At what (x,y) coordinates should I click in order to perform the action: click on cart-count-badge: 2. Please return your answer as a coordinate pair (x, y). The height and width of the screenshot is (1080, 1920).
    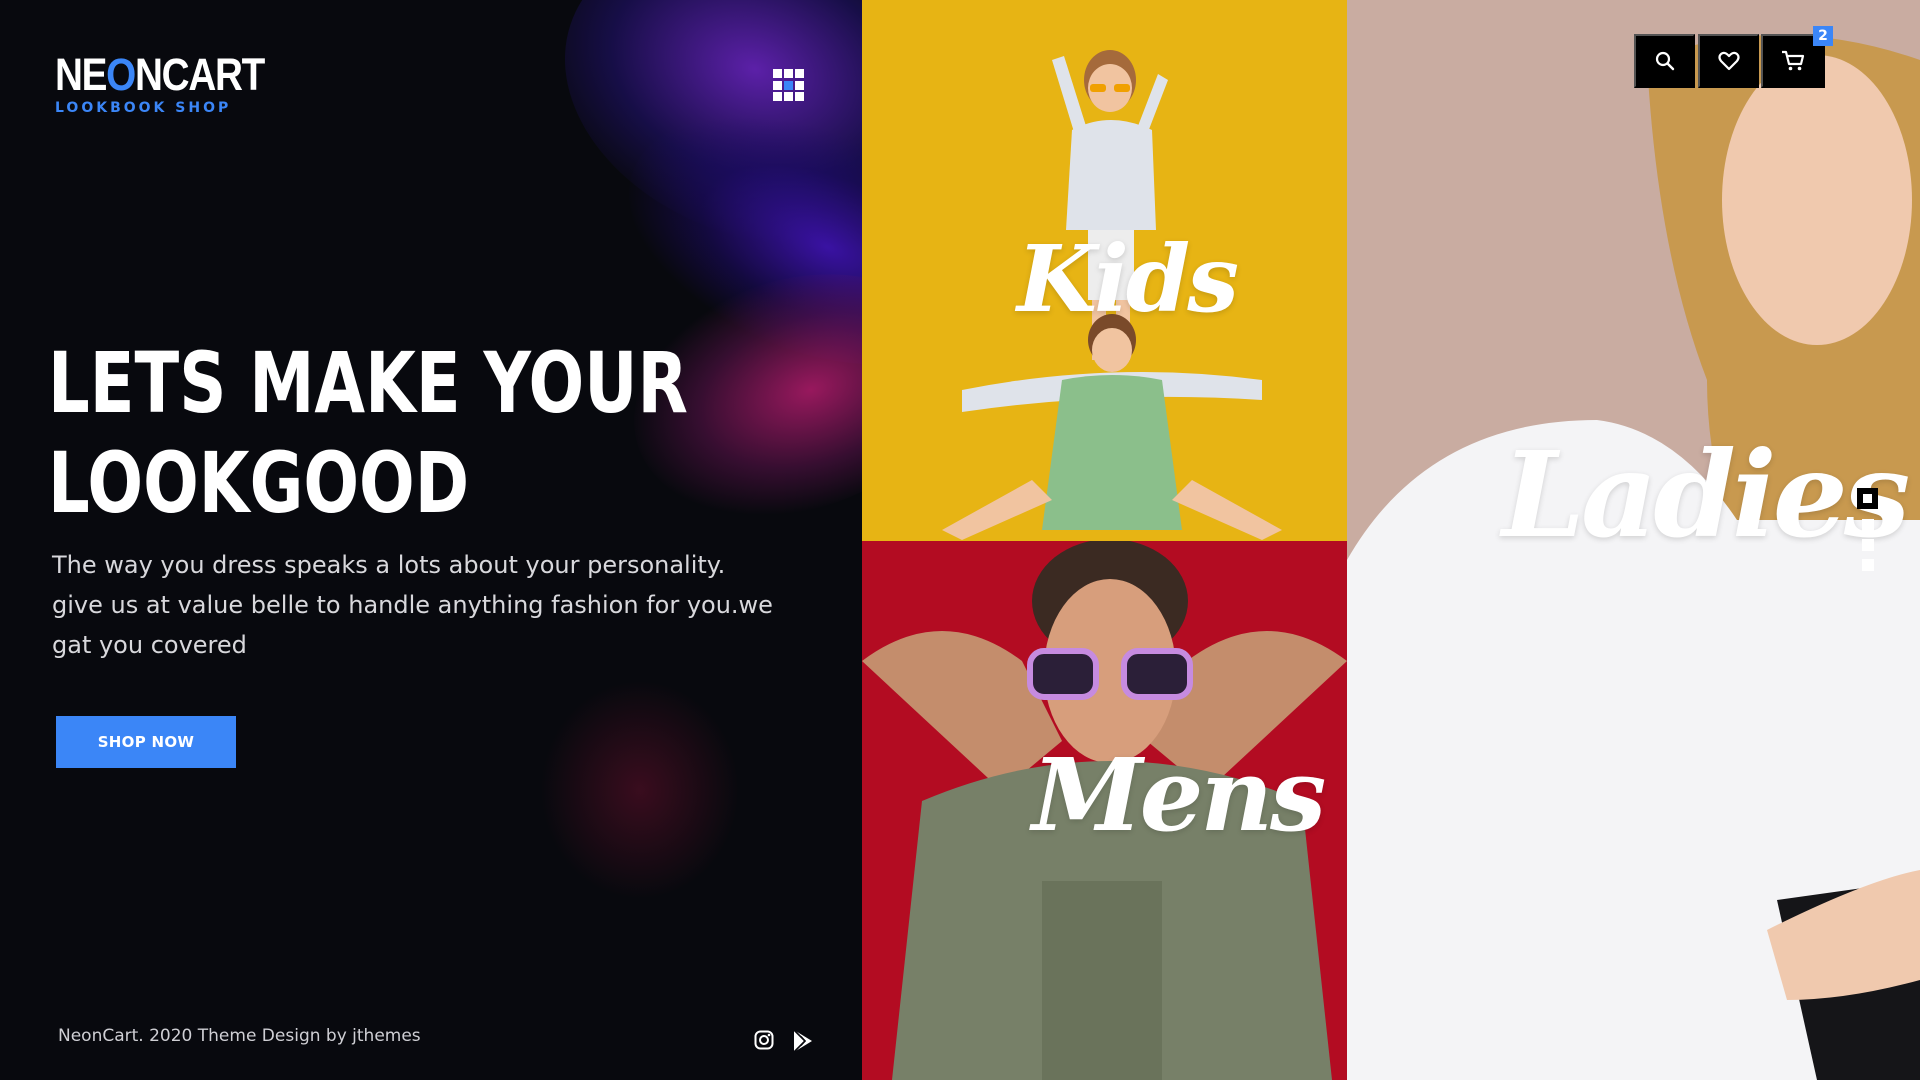
    Looking at the image, I should click on (1823, 36).